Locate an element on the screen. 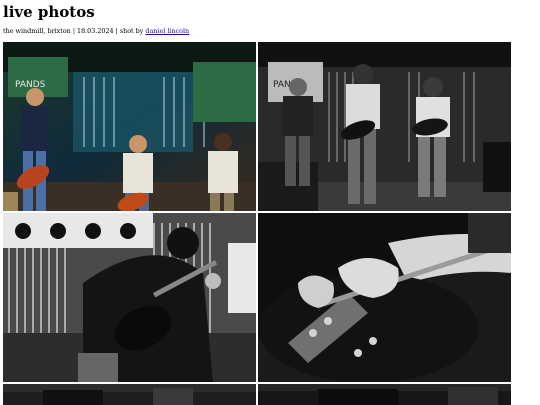 This screenshot has width=540, height=405. page-title: live photos is located at coordinates (49, 12).